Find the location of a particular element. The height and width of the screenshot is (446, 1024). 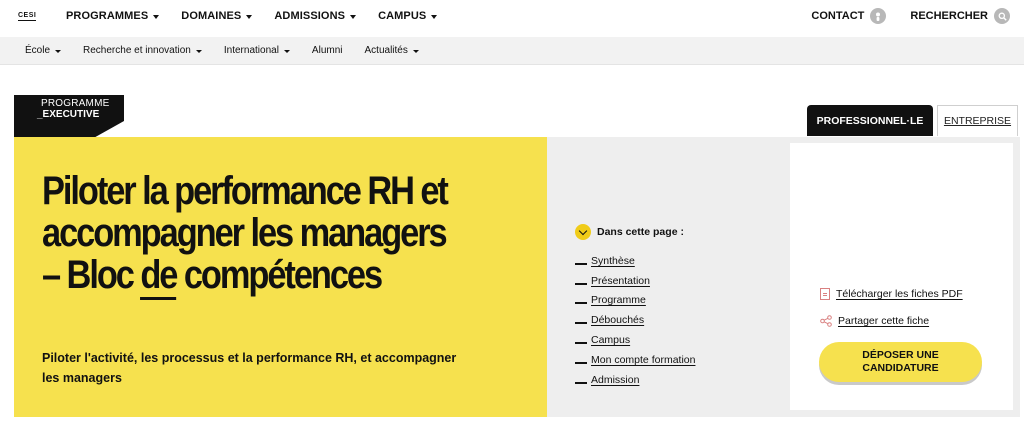

subnav-actualites: Actualités is located at coordinates (392, 50).